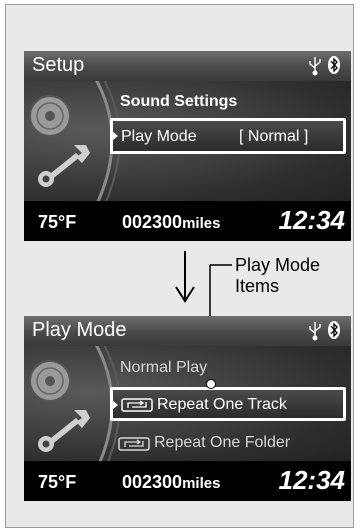 The image size is (360, 532). What do you see at coordinates (134, 444) in the screenshot?
I see `repeat-folder-icon` at bounding box center [134, 444].